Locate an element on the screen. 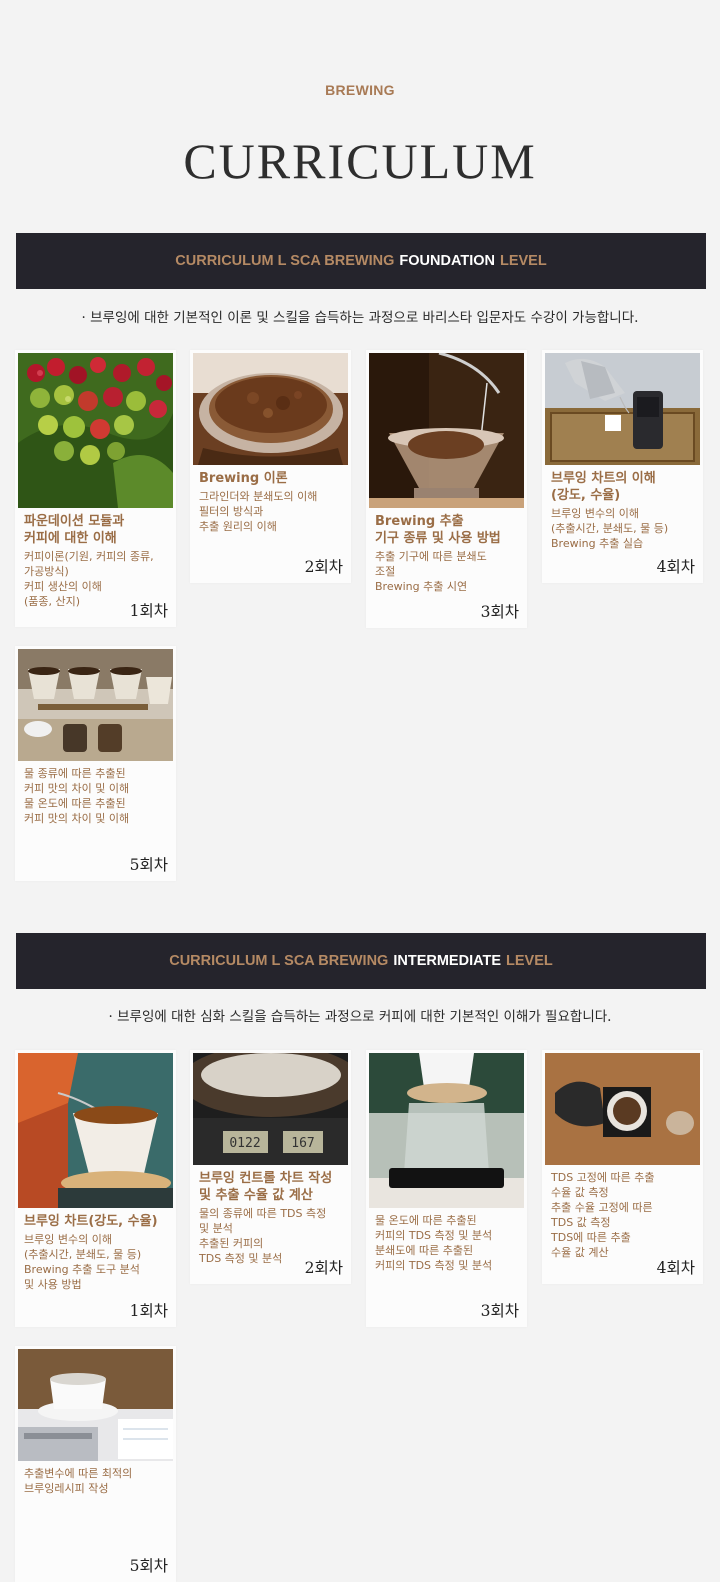  ground-coffee-portafilter-image is located at coordinates (270, 409).